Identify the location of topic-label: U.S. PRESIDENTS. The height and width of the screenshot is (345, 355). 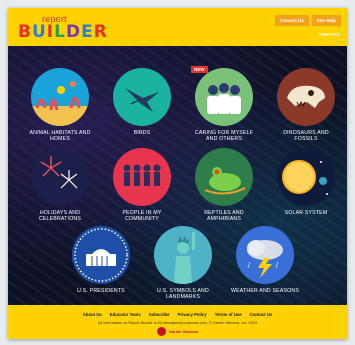
(101, 291).